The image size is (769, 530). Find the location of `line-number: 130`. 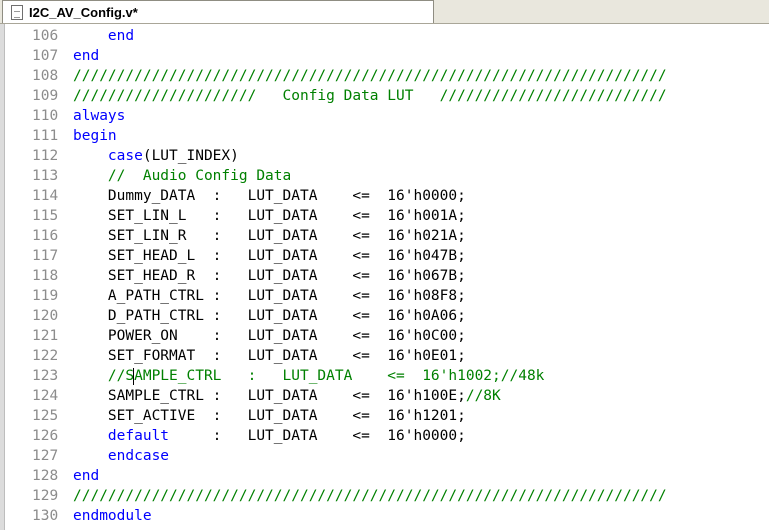

line-number: 130 is located at coordinates (45, 516).